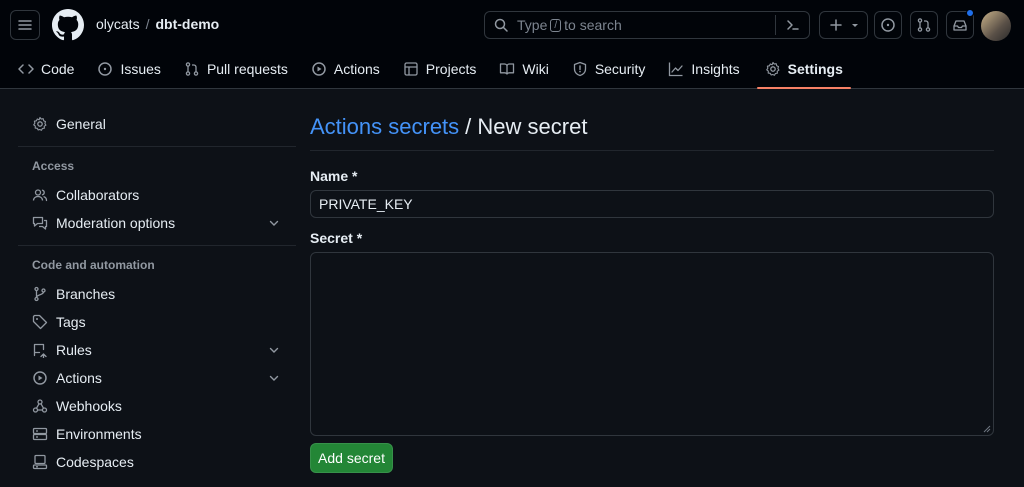 The width and height of the screenshot is (1024, 487). I want to click on sidebar-item-label: General, so click(81, 124).